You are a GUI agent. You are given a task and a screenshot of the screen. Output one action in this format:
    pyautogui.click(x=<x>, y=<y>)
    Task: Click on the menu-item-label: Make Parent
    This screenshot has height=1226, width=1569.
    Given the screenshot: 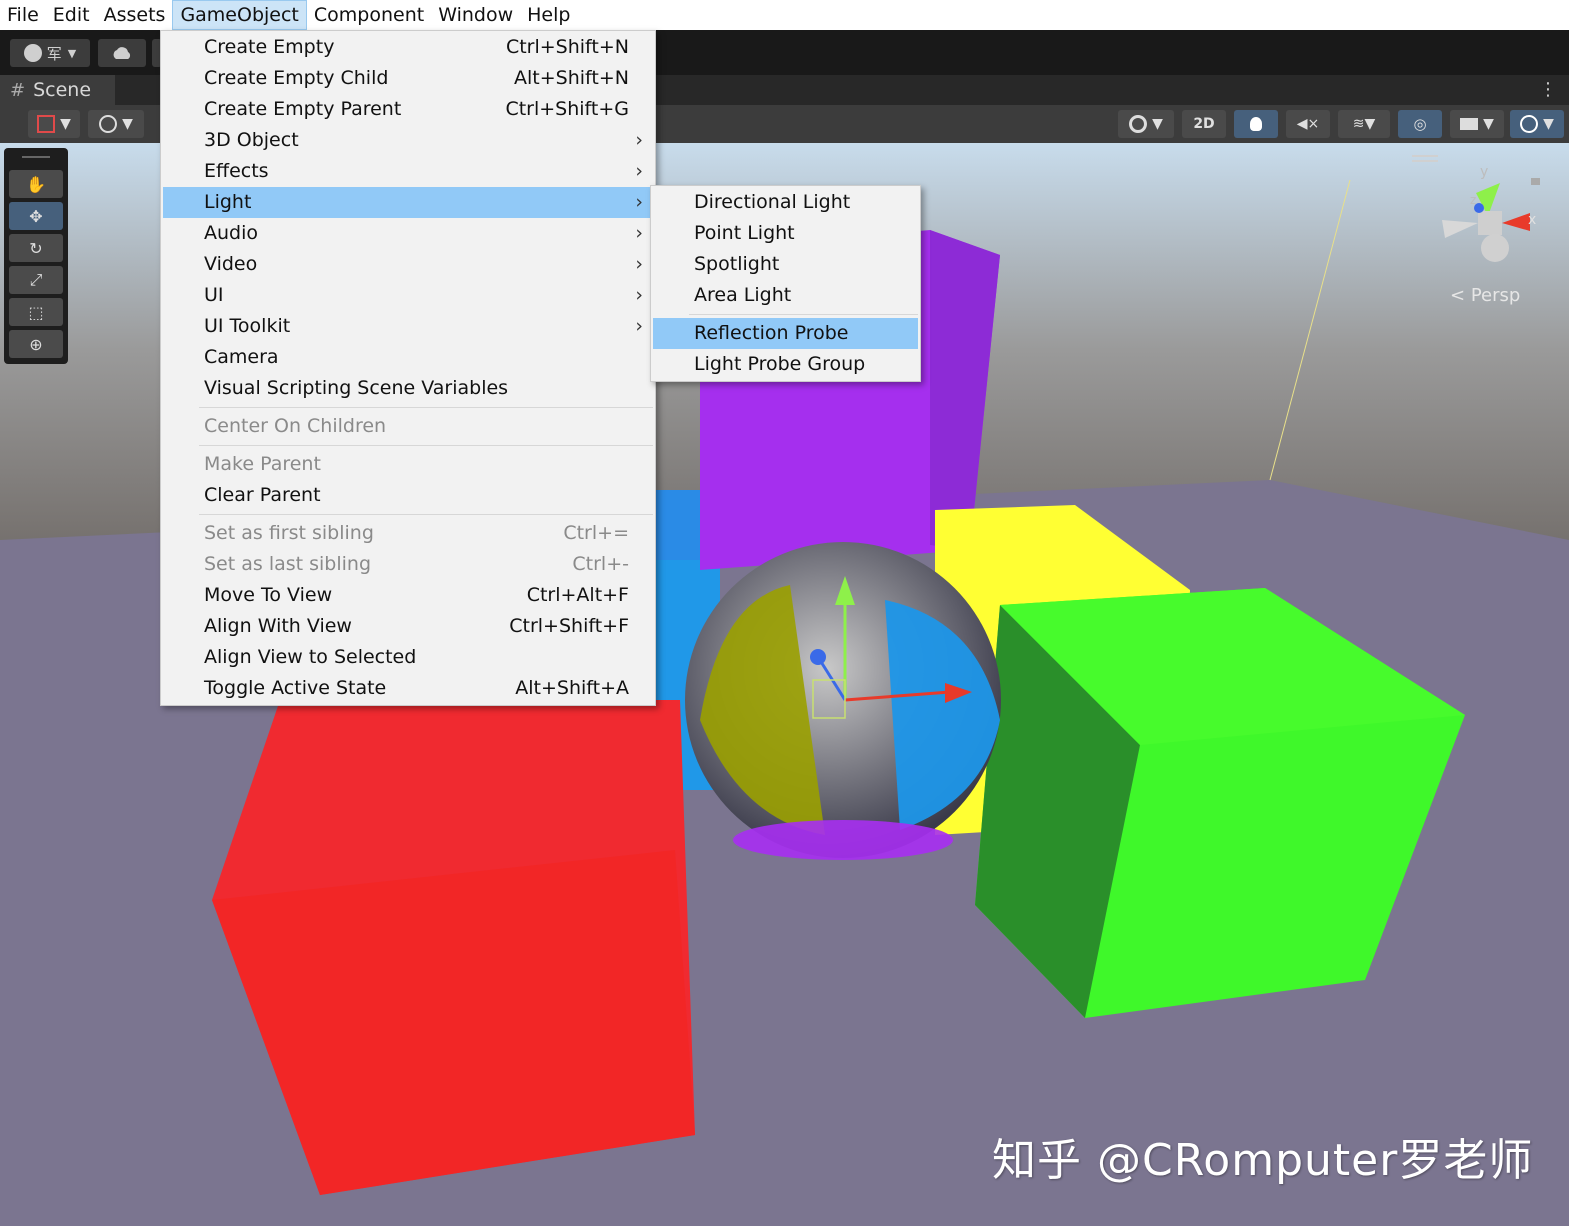 What is the action you would take?
    pyautogui.click(x=262, y=464)
    